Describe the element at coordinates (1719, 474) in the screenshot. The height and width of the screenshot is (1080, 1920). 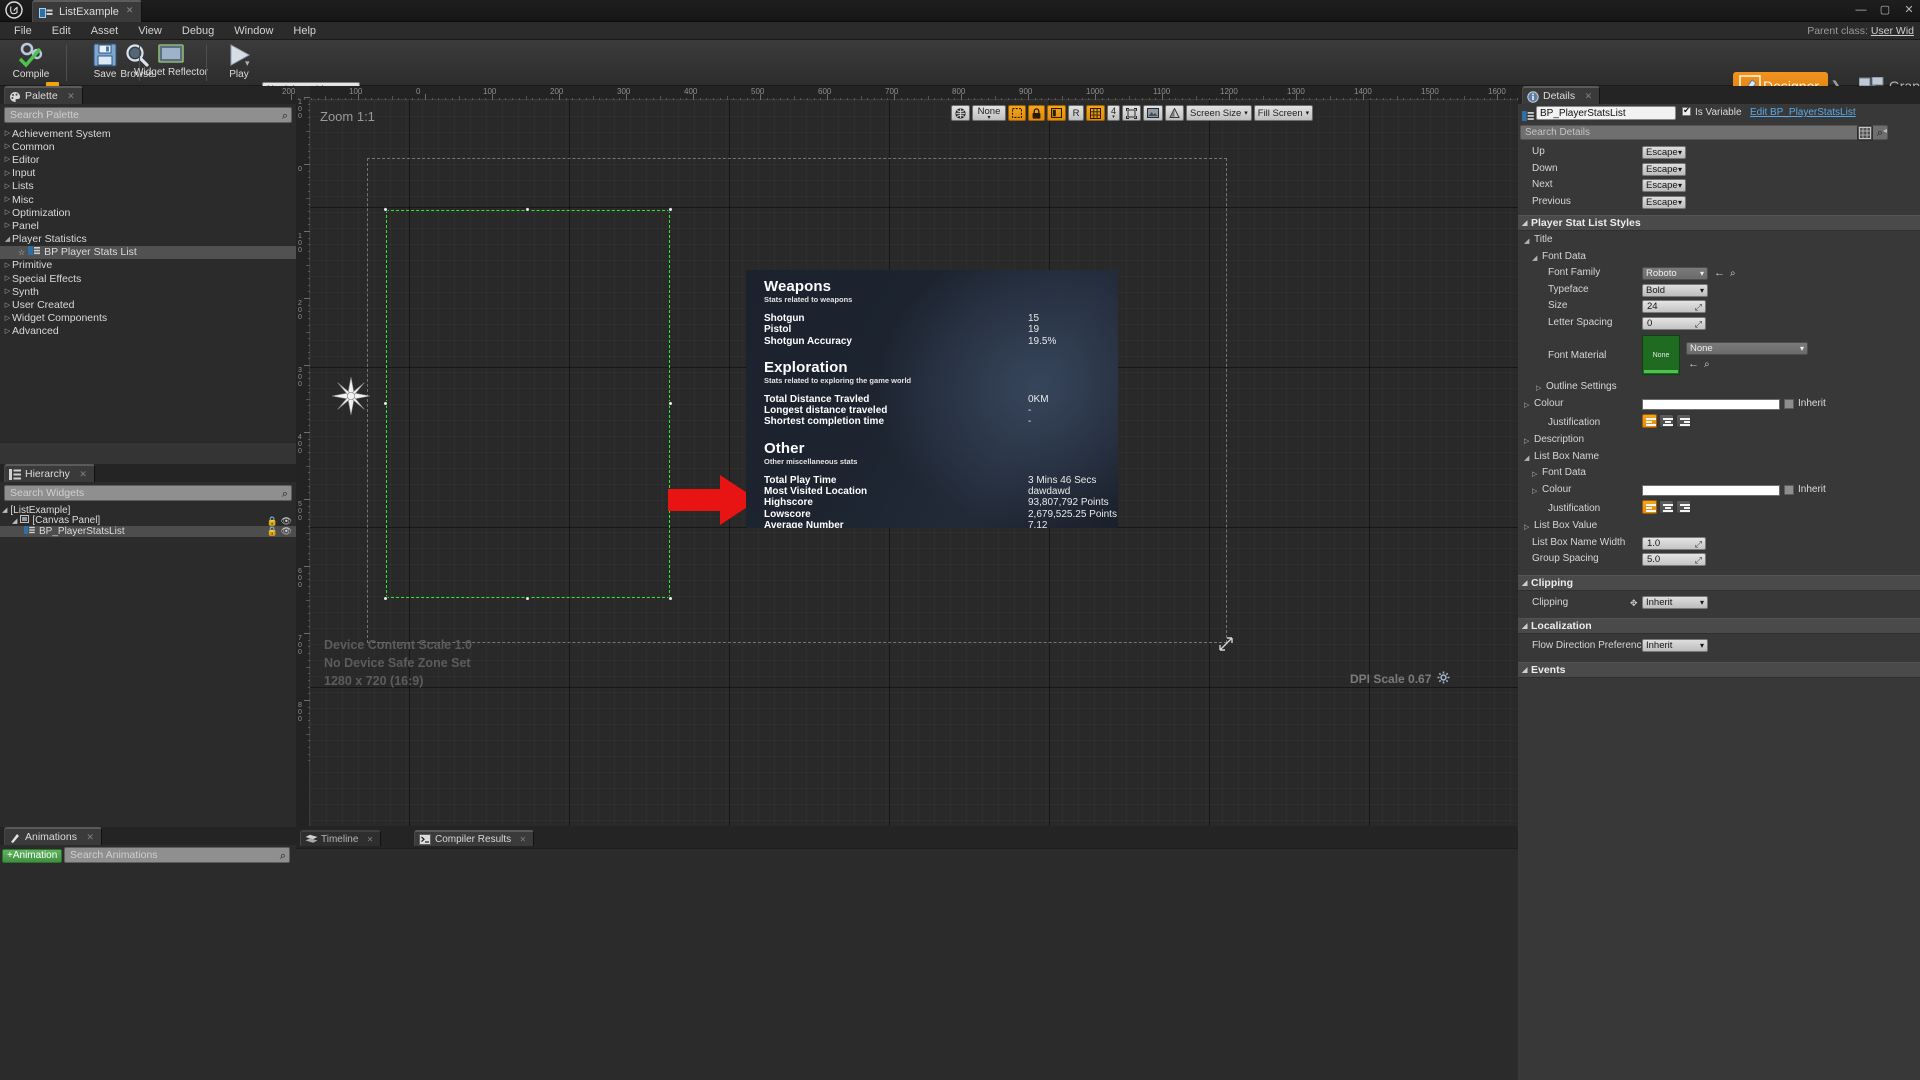
I see `group-font-data-2: ▷ Font Data` at that location.